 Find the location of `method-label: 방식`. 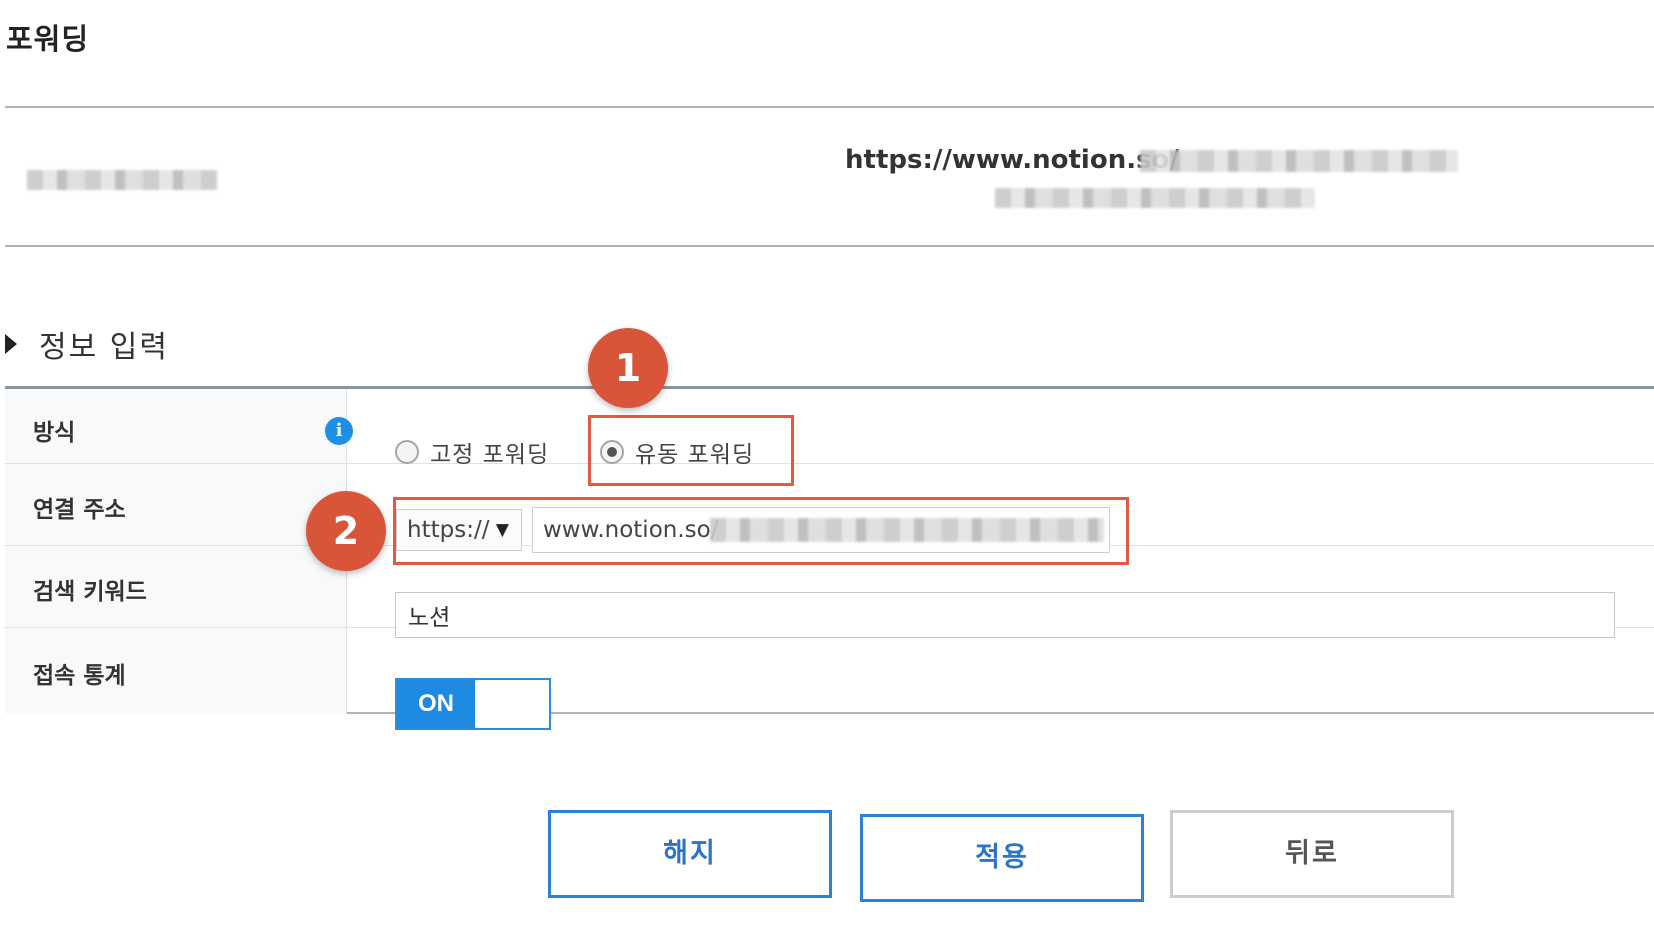

method-label: 방식 is located at coordinates (54, 433).